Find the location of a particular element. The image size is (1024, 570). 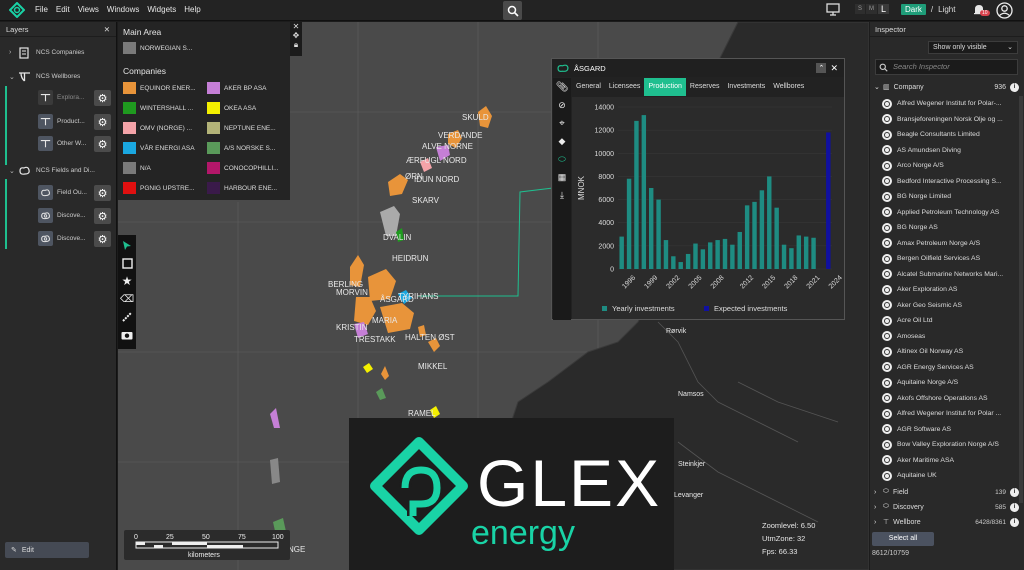

layer-ncs-companies: › NCS Companies is located at coordinates (46, 52).